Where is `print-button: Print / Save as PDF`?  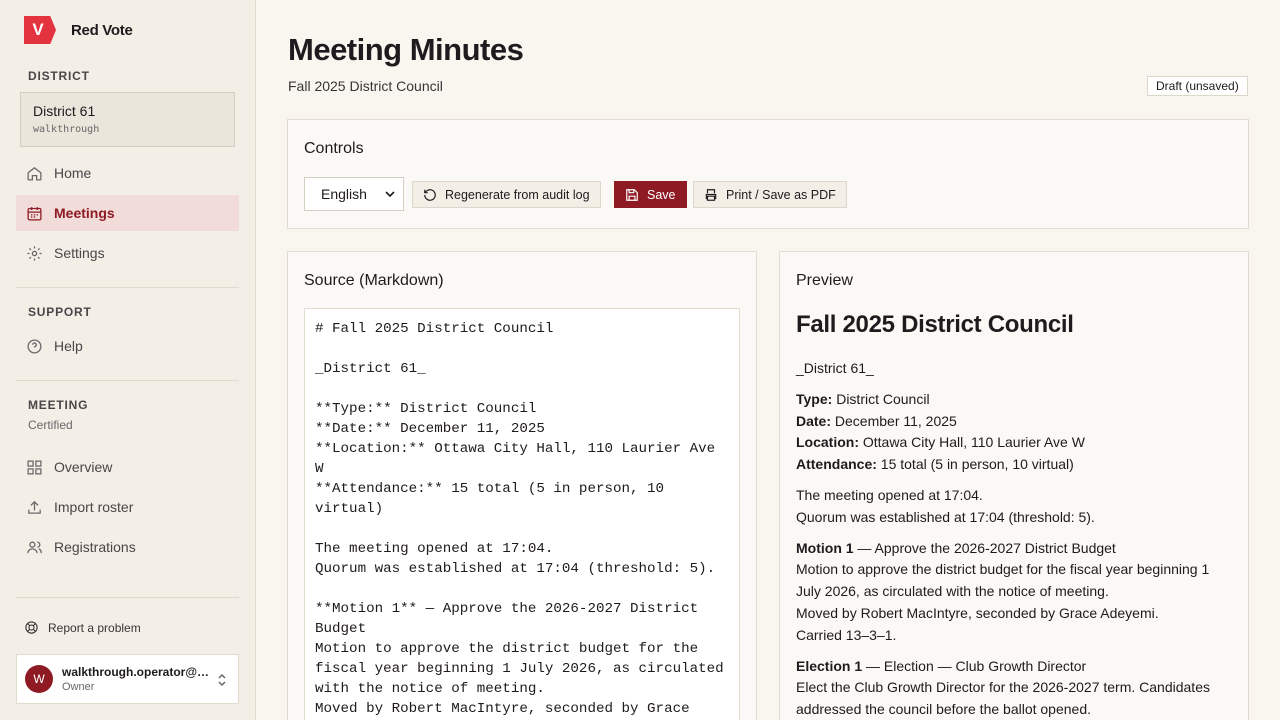 print-button: Print / Save as PDF is located at coordinates (770, 194).